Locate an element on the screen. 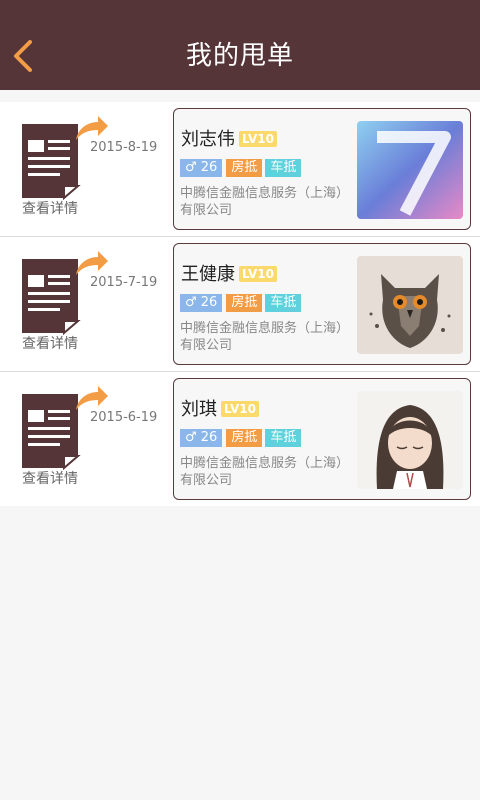 This screenshot has width=480, height=800. customer-name-text: 刘志伟 is located at coordinates (208, 139).